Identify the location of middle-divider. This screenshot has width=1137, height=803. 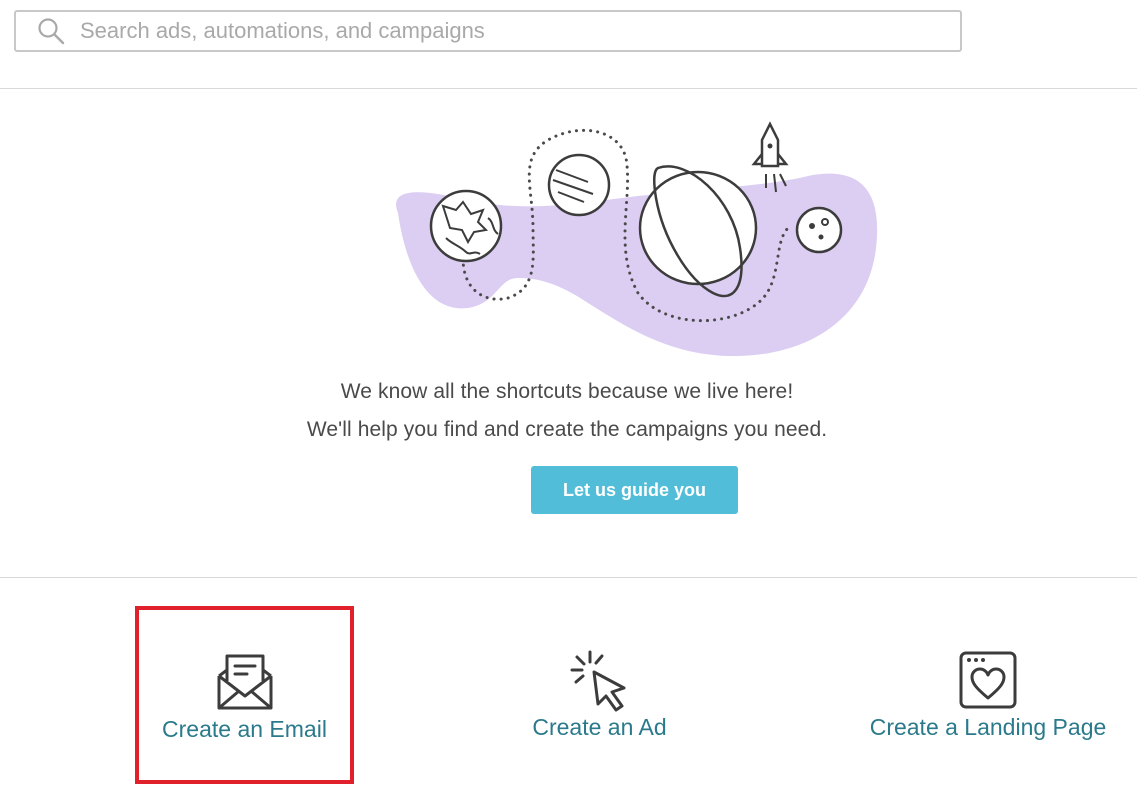
(568, 577).